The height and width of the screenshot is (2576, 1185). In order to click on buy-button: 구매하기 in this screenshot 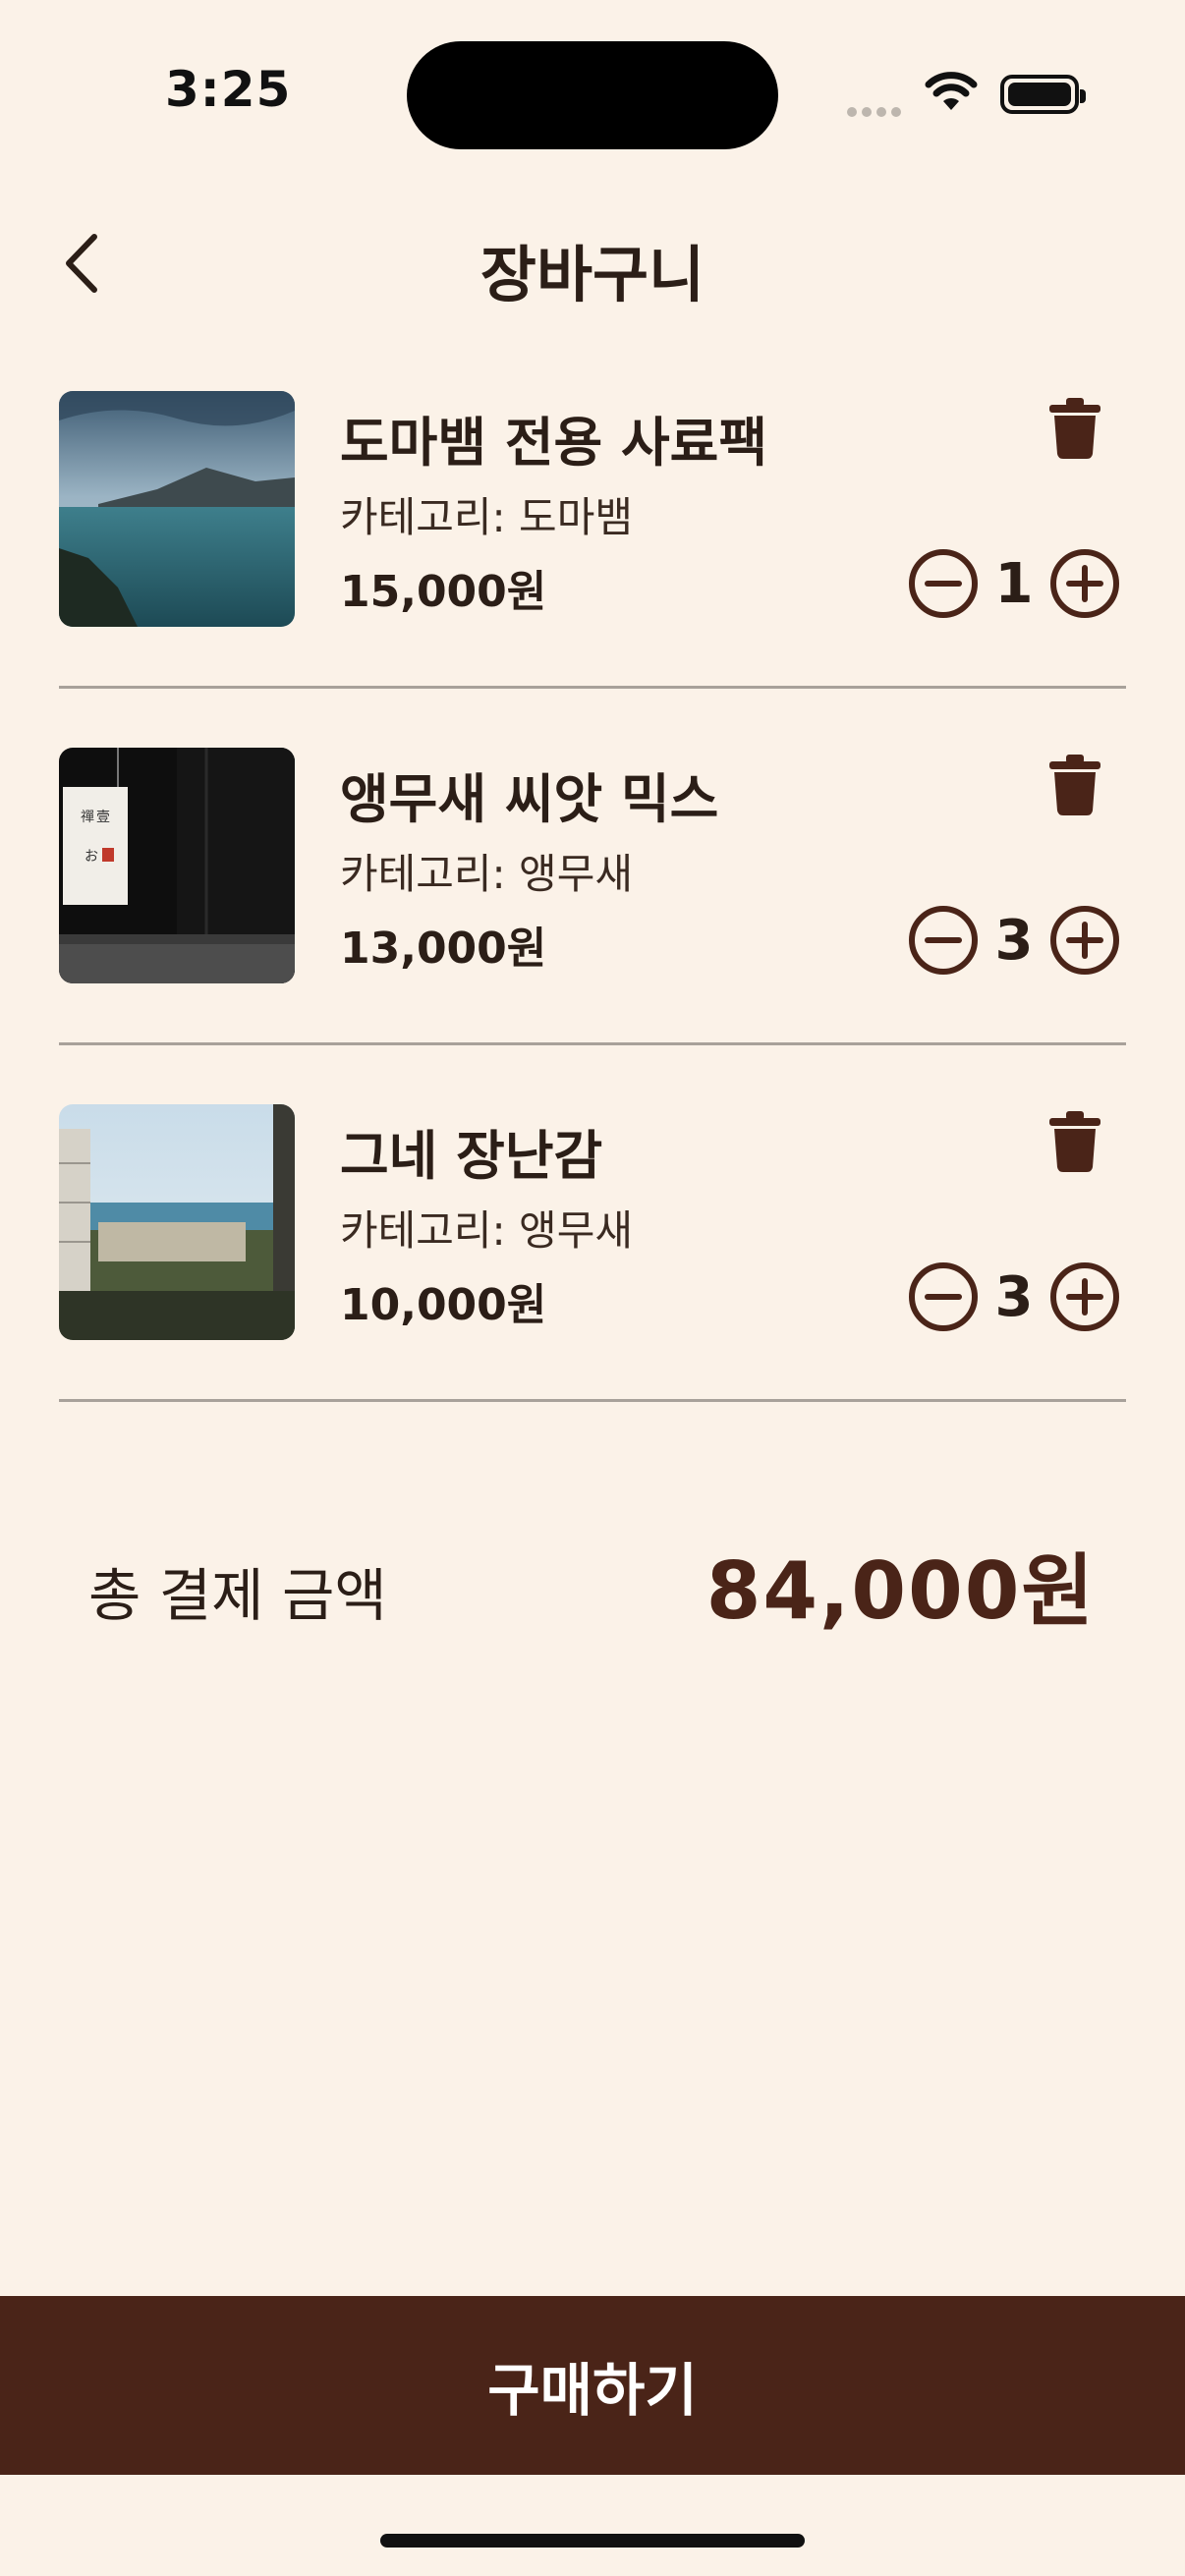, I will do `click(592, 2385)`.